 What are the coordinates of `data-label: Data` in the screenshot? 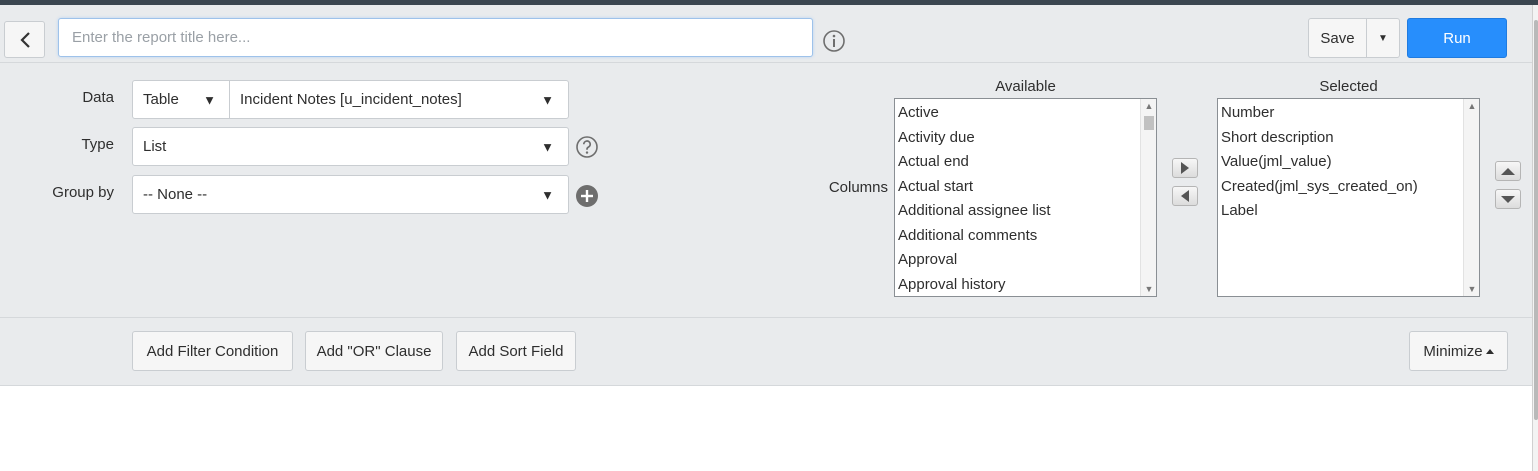 It's located at (98, 97).